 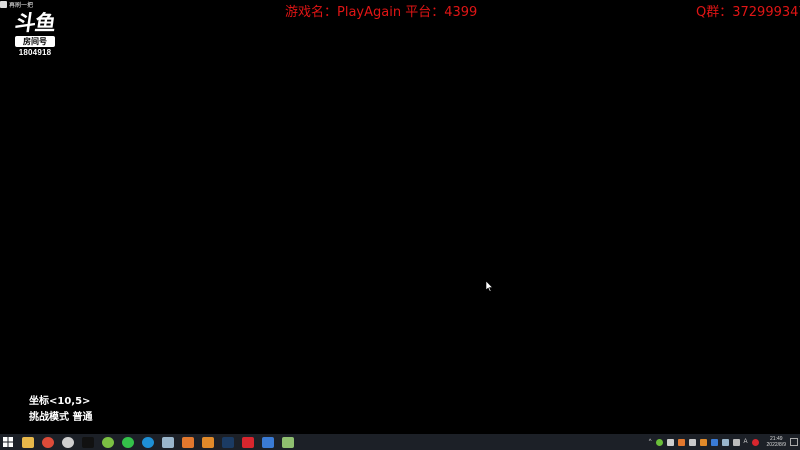 I want to click on douyu-room-id: 1804918, so click(x=35, y=52).